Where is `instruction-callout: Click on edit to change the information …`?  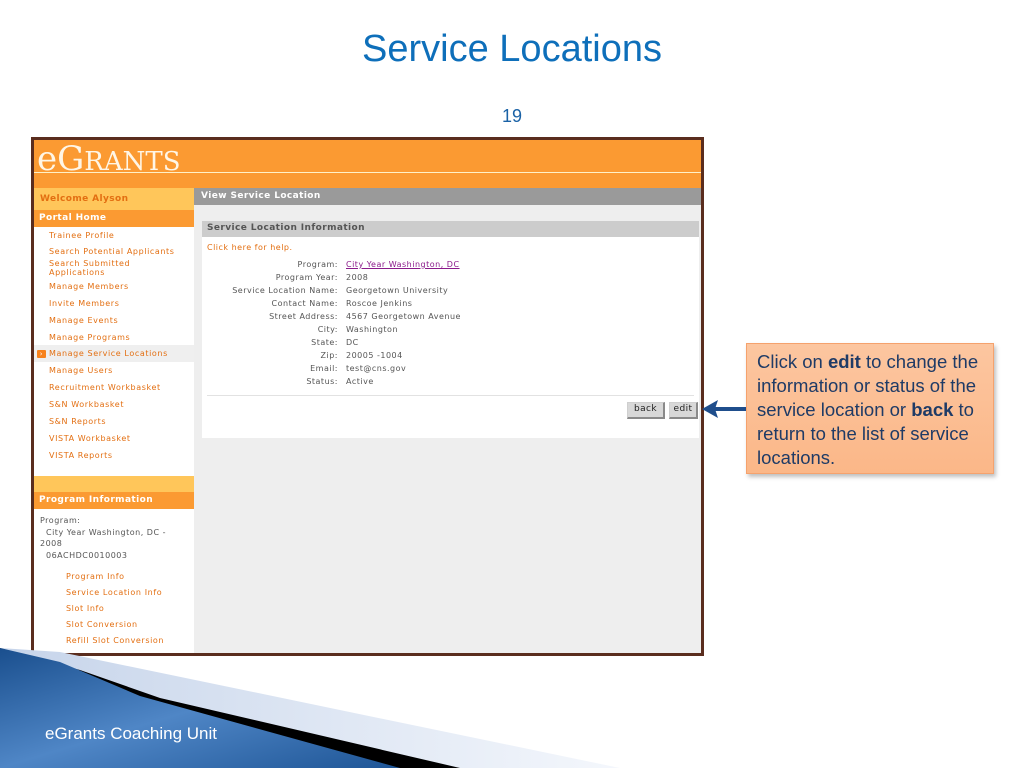 instruction-callout: Click on edit to change the information … is located at coordinates (870, 408).